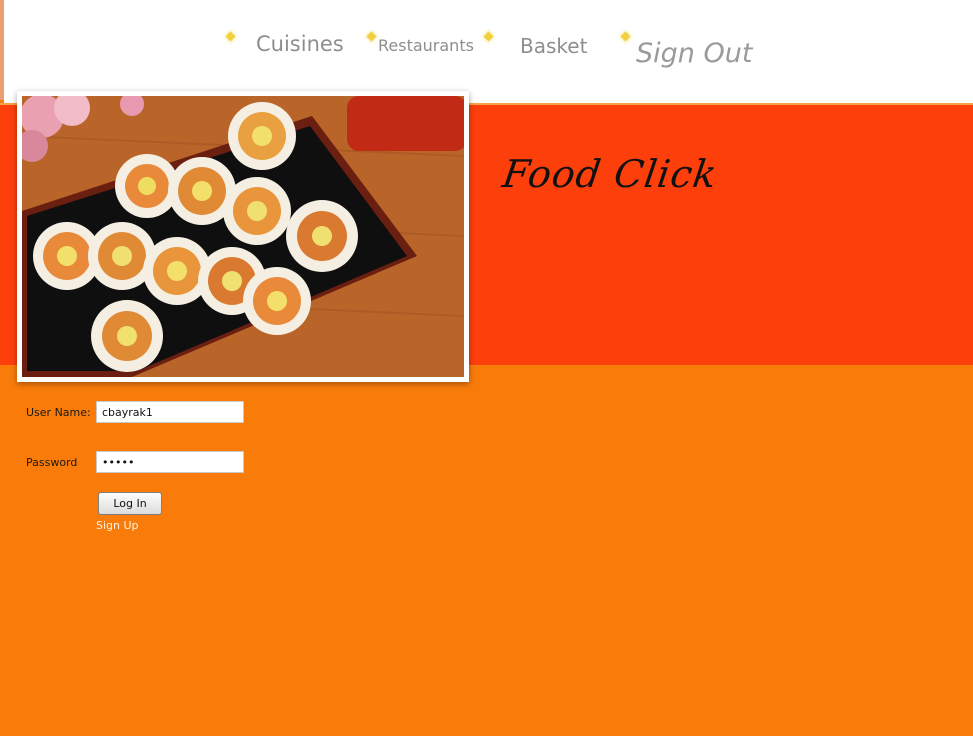 Image resolution: width=973 pixels, height=736 pixels. I want to click on nav-cuisines-label: Cuisines, so click(300, 44).